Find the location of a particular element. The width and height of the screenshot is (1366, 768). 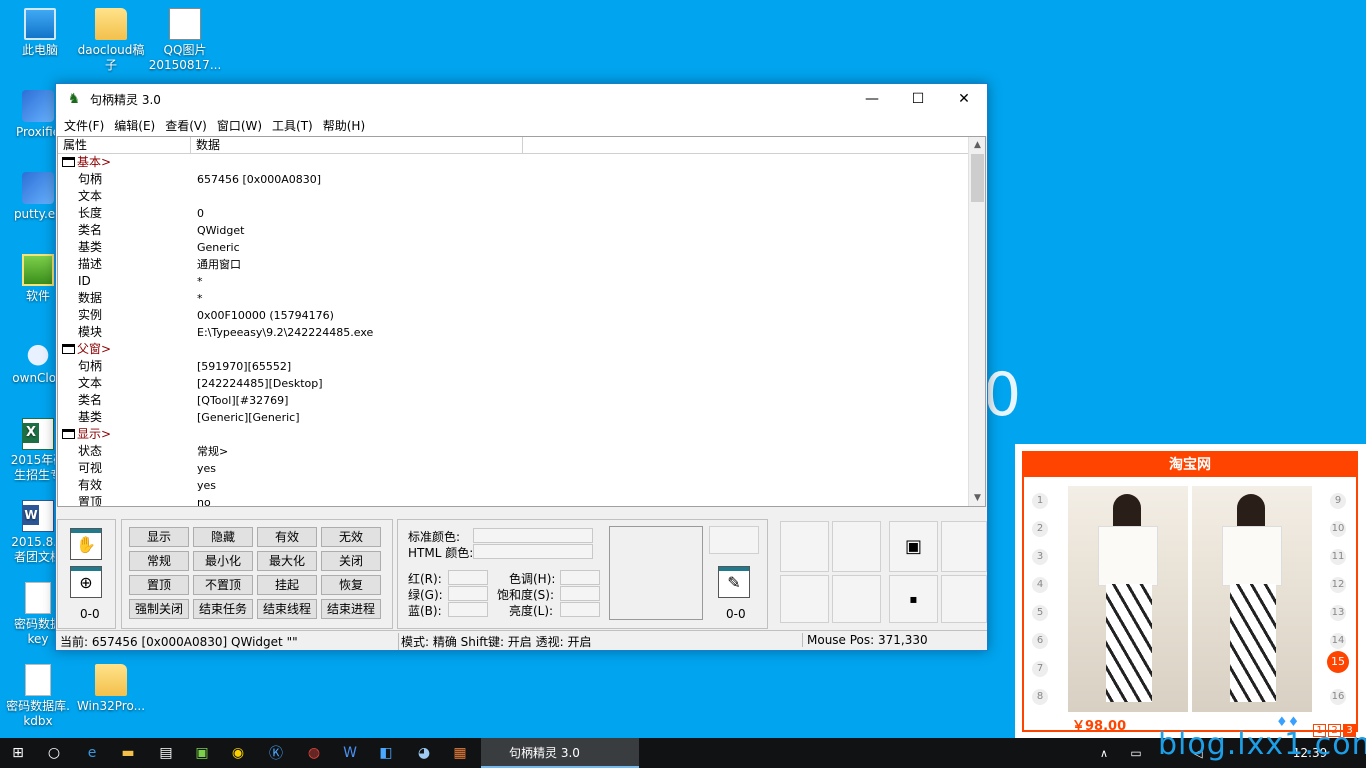

globe-icon: ◕ is located at coordinates (424, 753).